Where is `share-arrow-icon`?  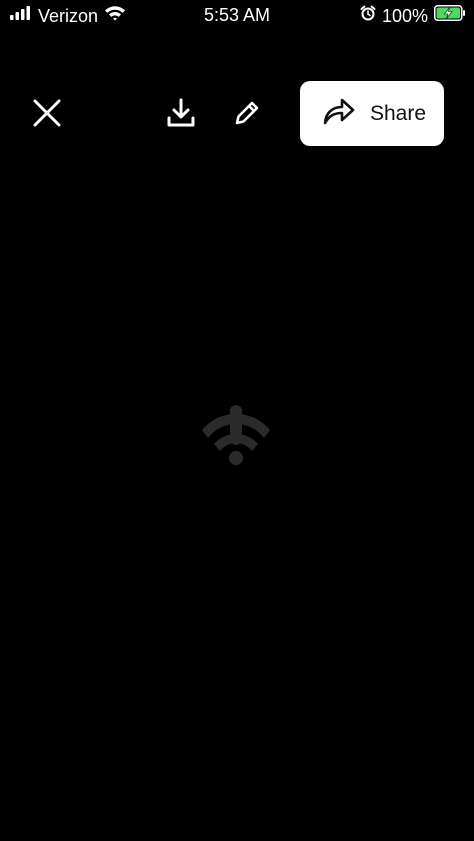
share-arrow-icon is located at coordinates (339, 113).